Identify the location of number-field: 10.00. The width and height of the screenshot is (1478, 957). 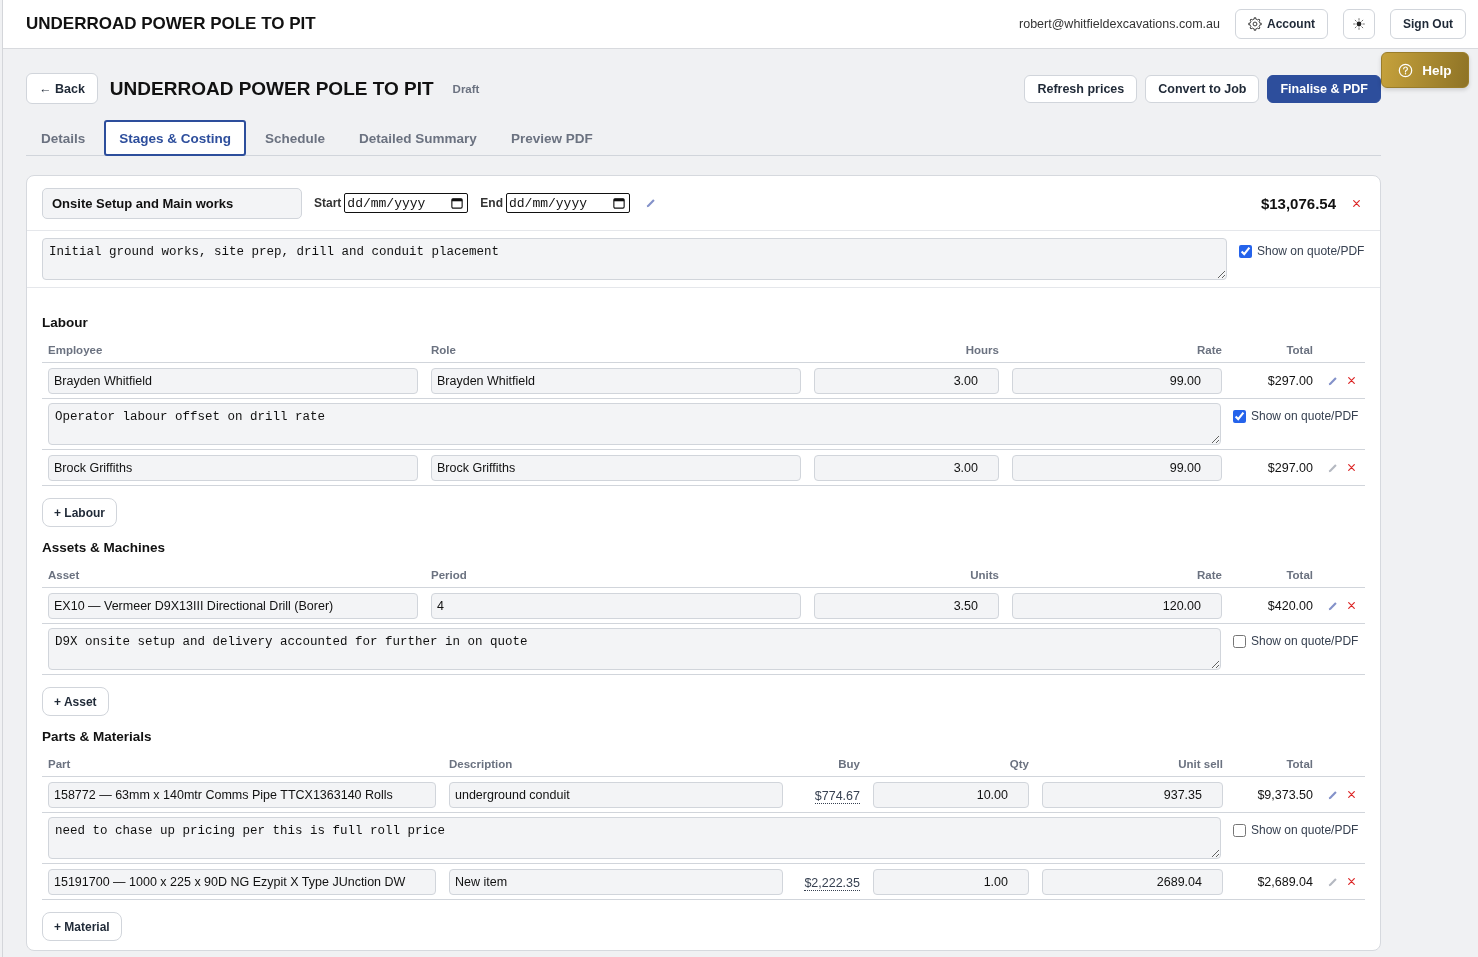
(951, 794).